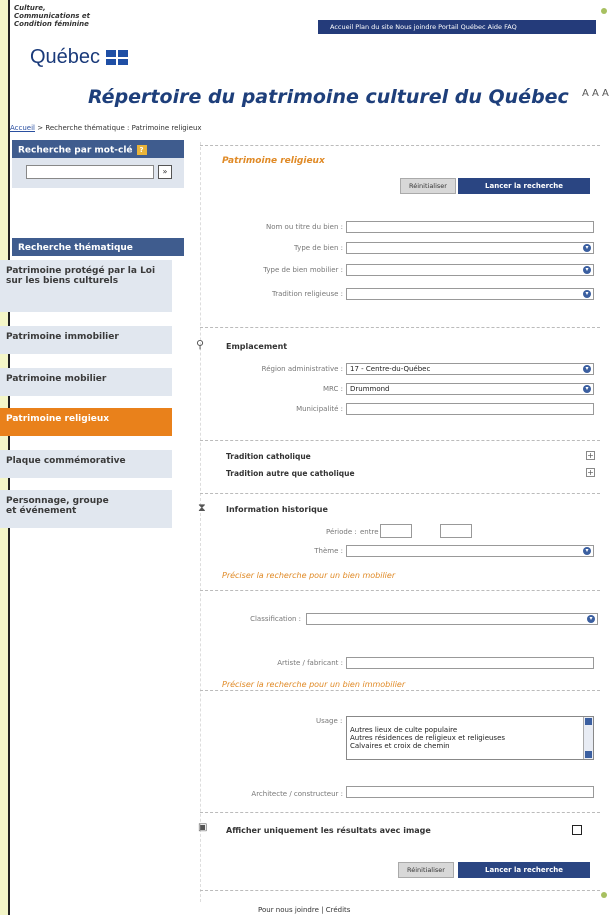  Describe the element at coordinates (332, 389) in the screenshot. I see `mrc-label: MRC :` at that location.